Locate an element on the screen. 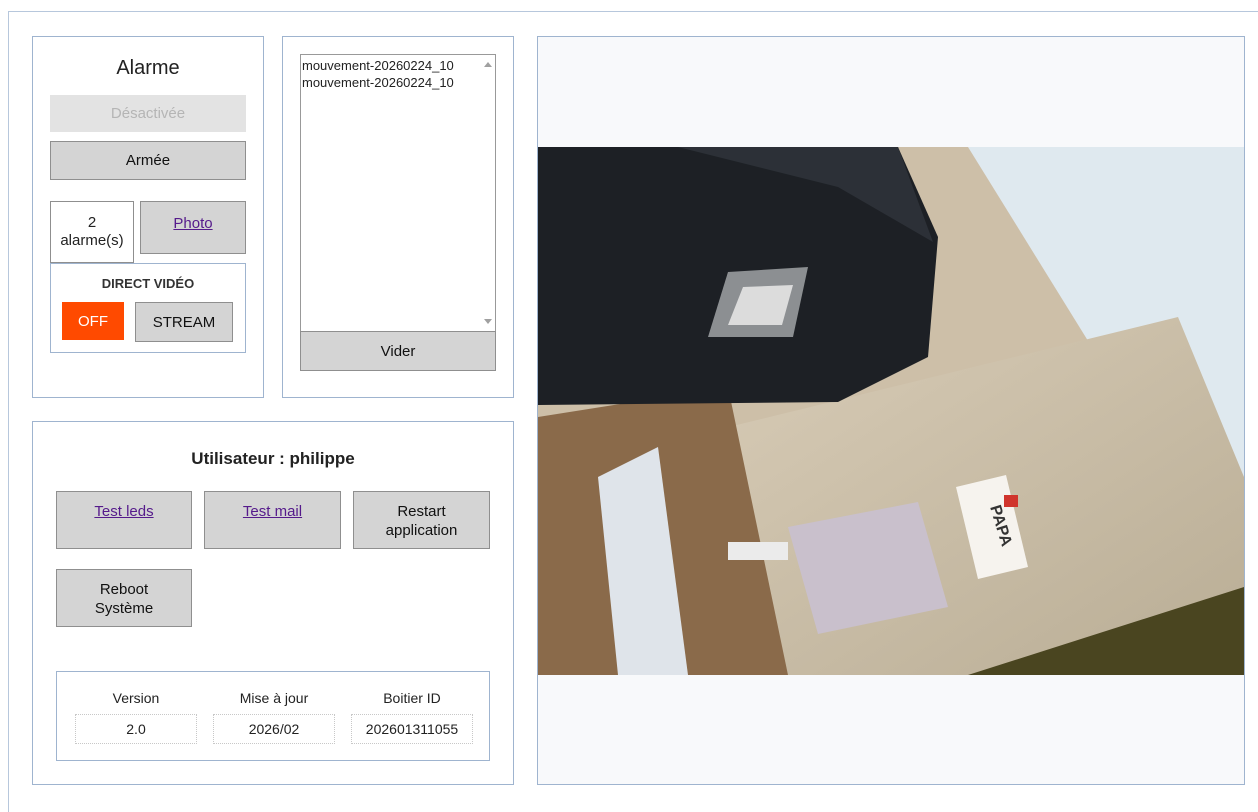  scrollbar is located at coordinates (487, 193).